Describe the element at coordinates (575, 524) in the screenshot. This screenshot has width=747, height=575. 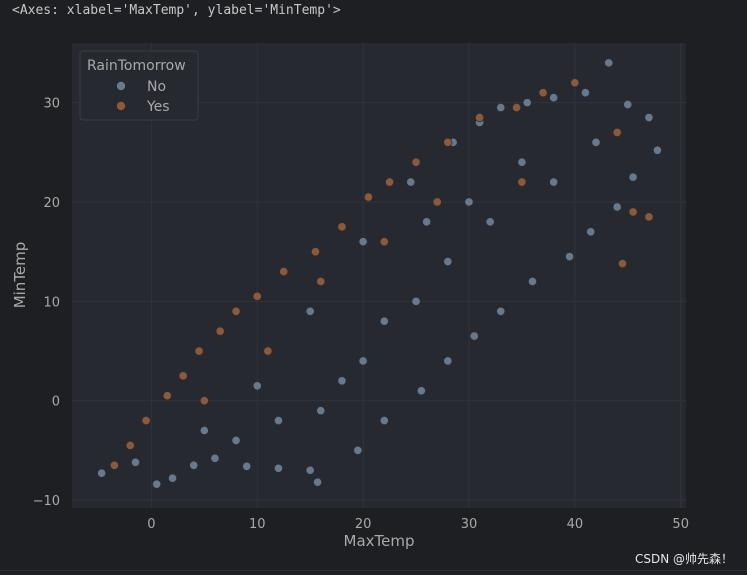
I see `x-tick-label: 40` at that location.